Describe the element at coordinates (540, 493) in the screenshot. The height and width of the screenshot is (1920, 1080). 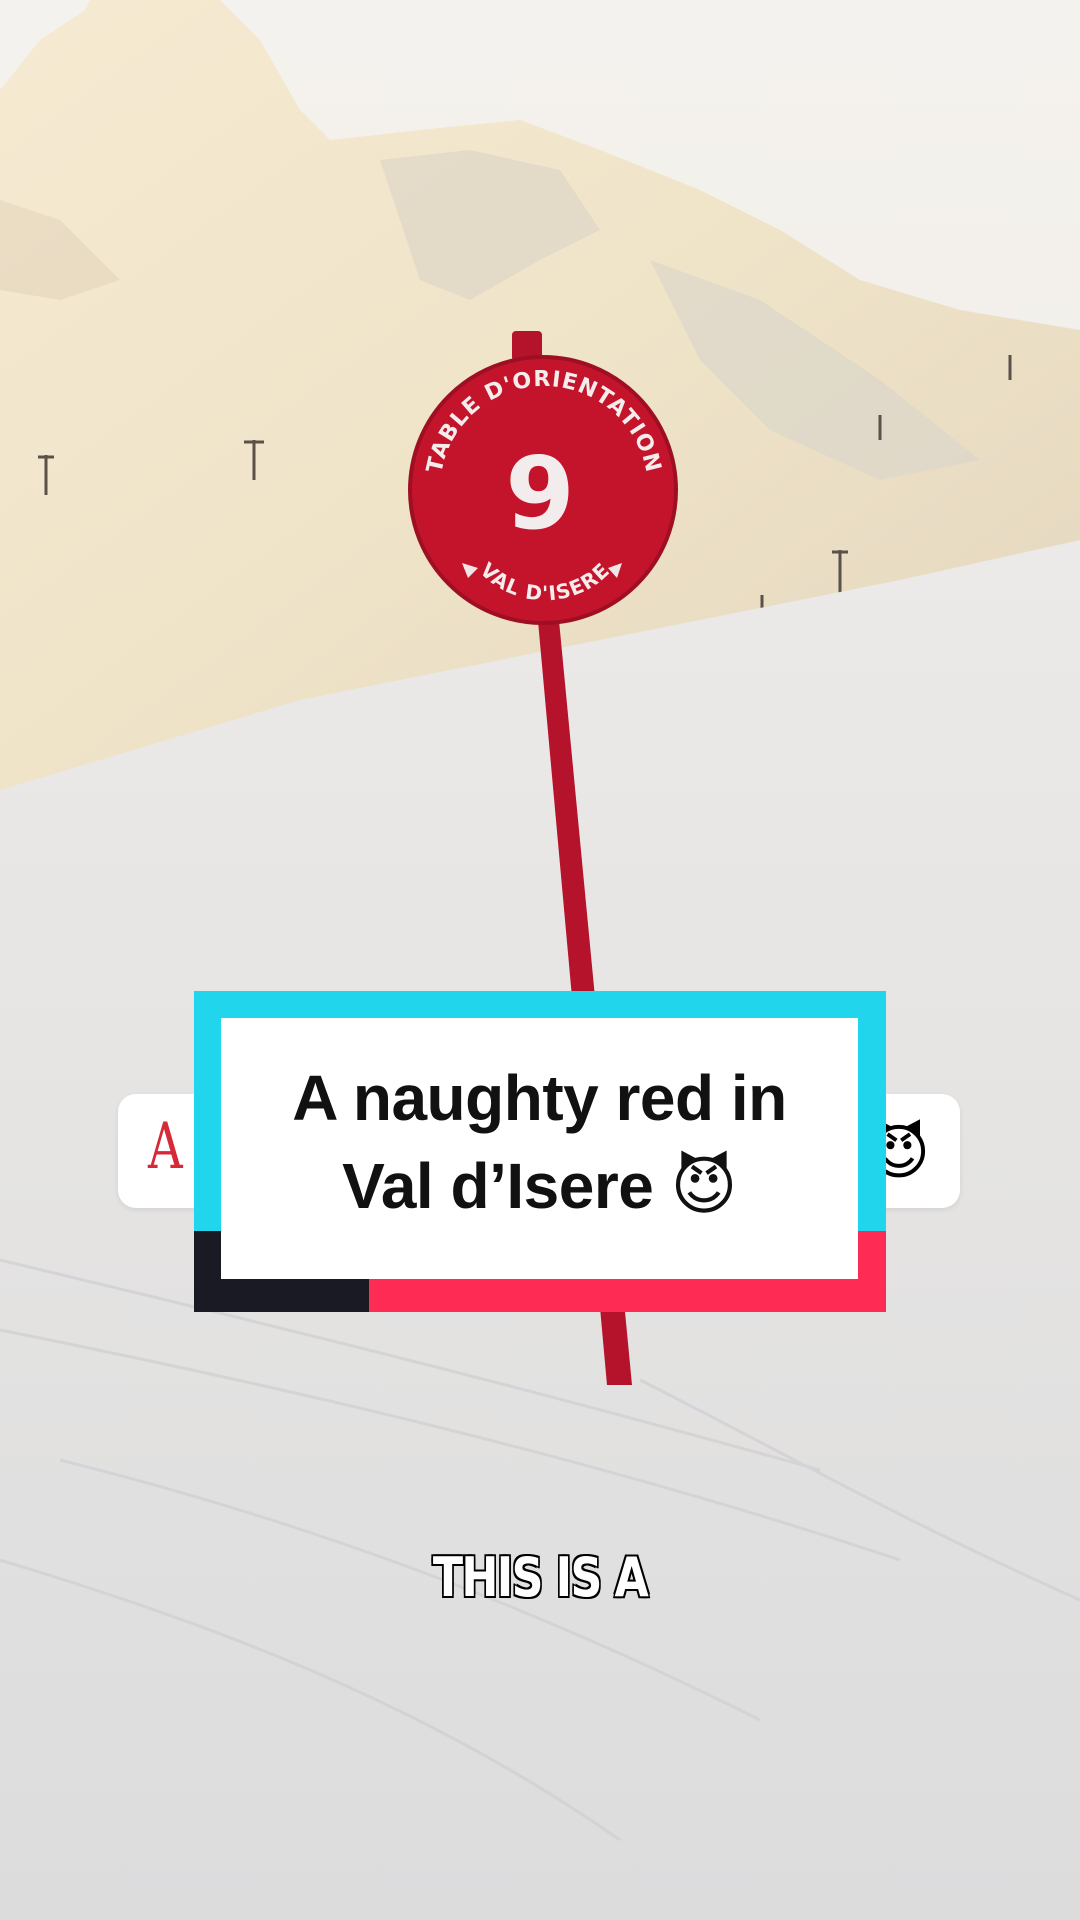
I see `sign-number: 9` at that location.